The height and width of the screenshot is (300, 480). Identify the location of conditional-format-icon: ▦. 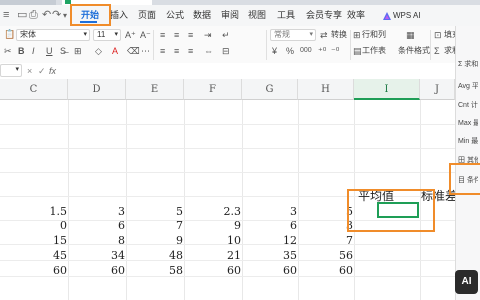
(410, 35).